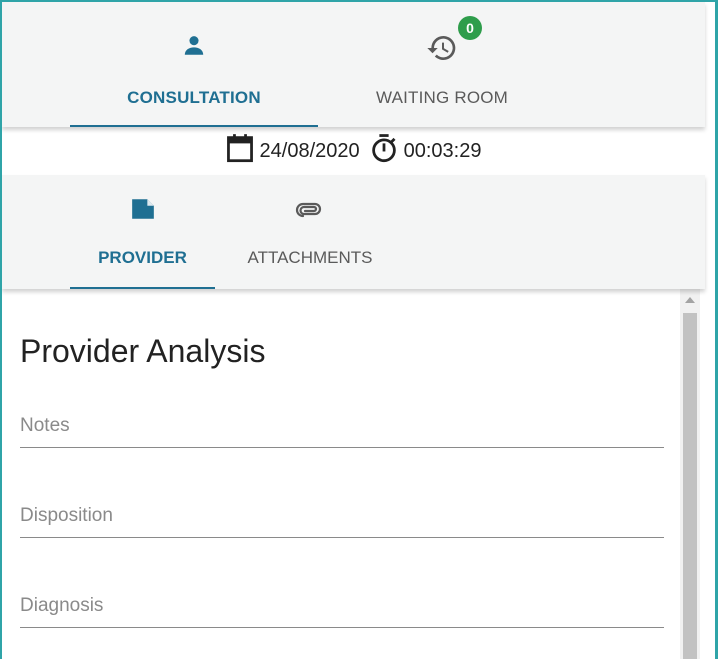 Image resolution: width=718 pixels, height=659 pixels. What do you see at coordinates (384, 151) in the screenshot?
I see `stopwatch-icon` at bounding box center [384, 151].